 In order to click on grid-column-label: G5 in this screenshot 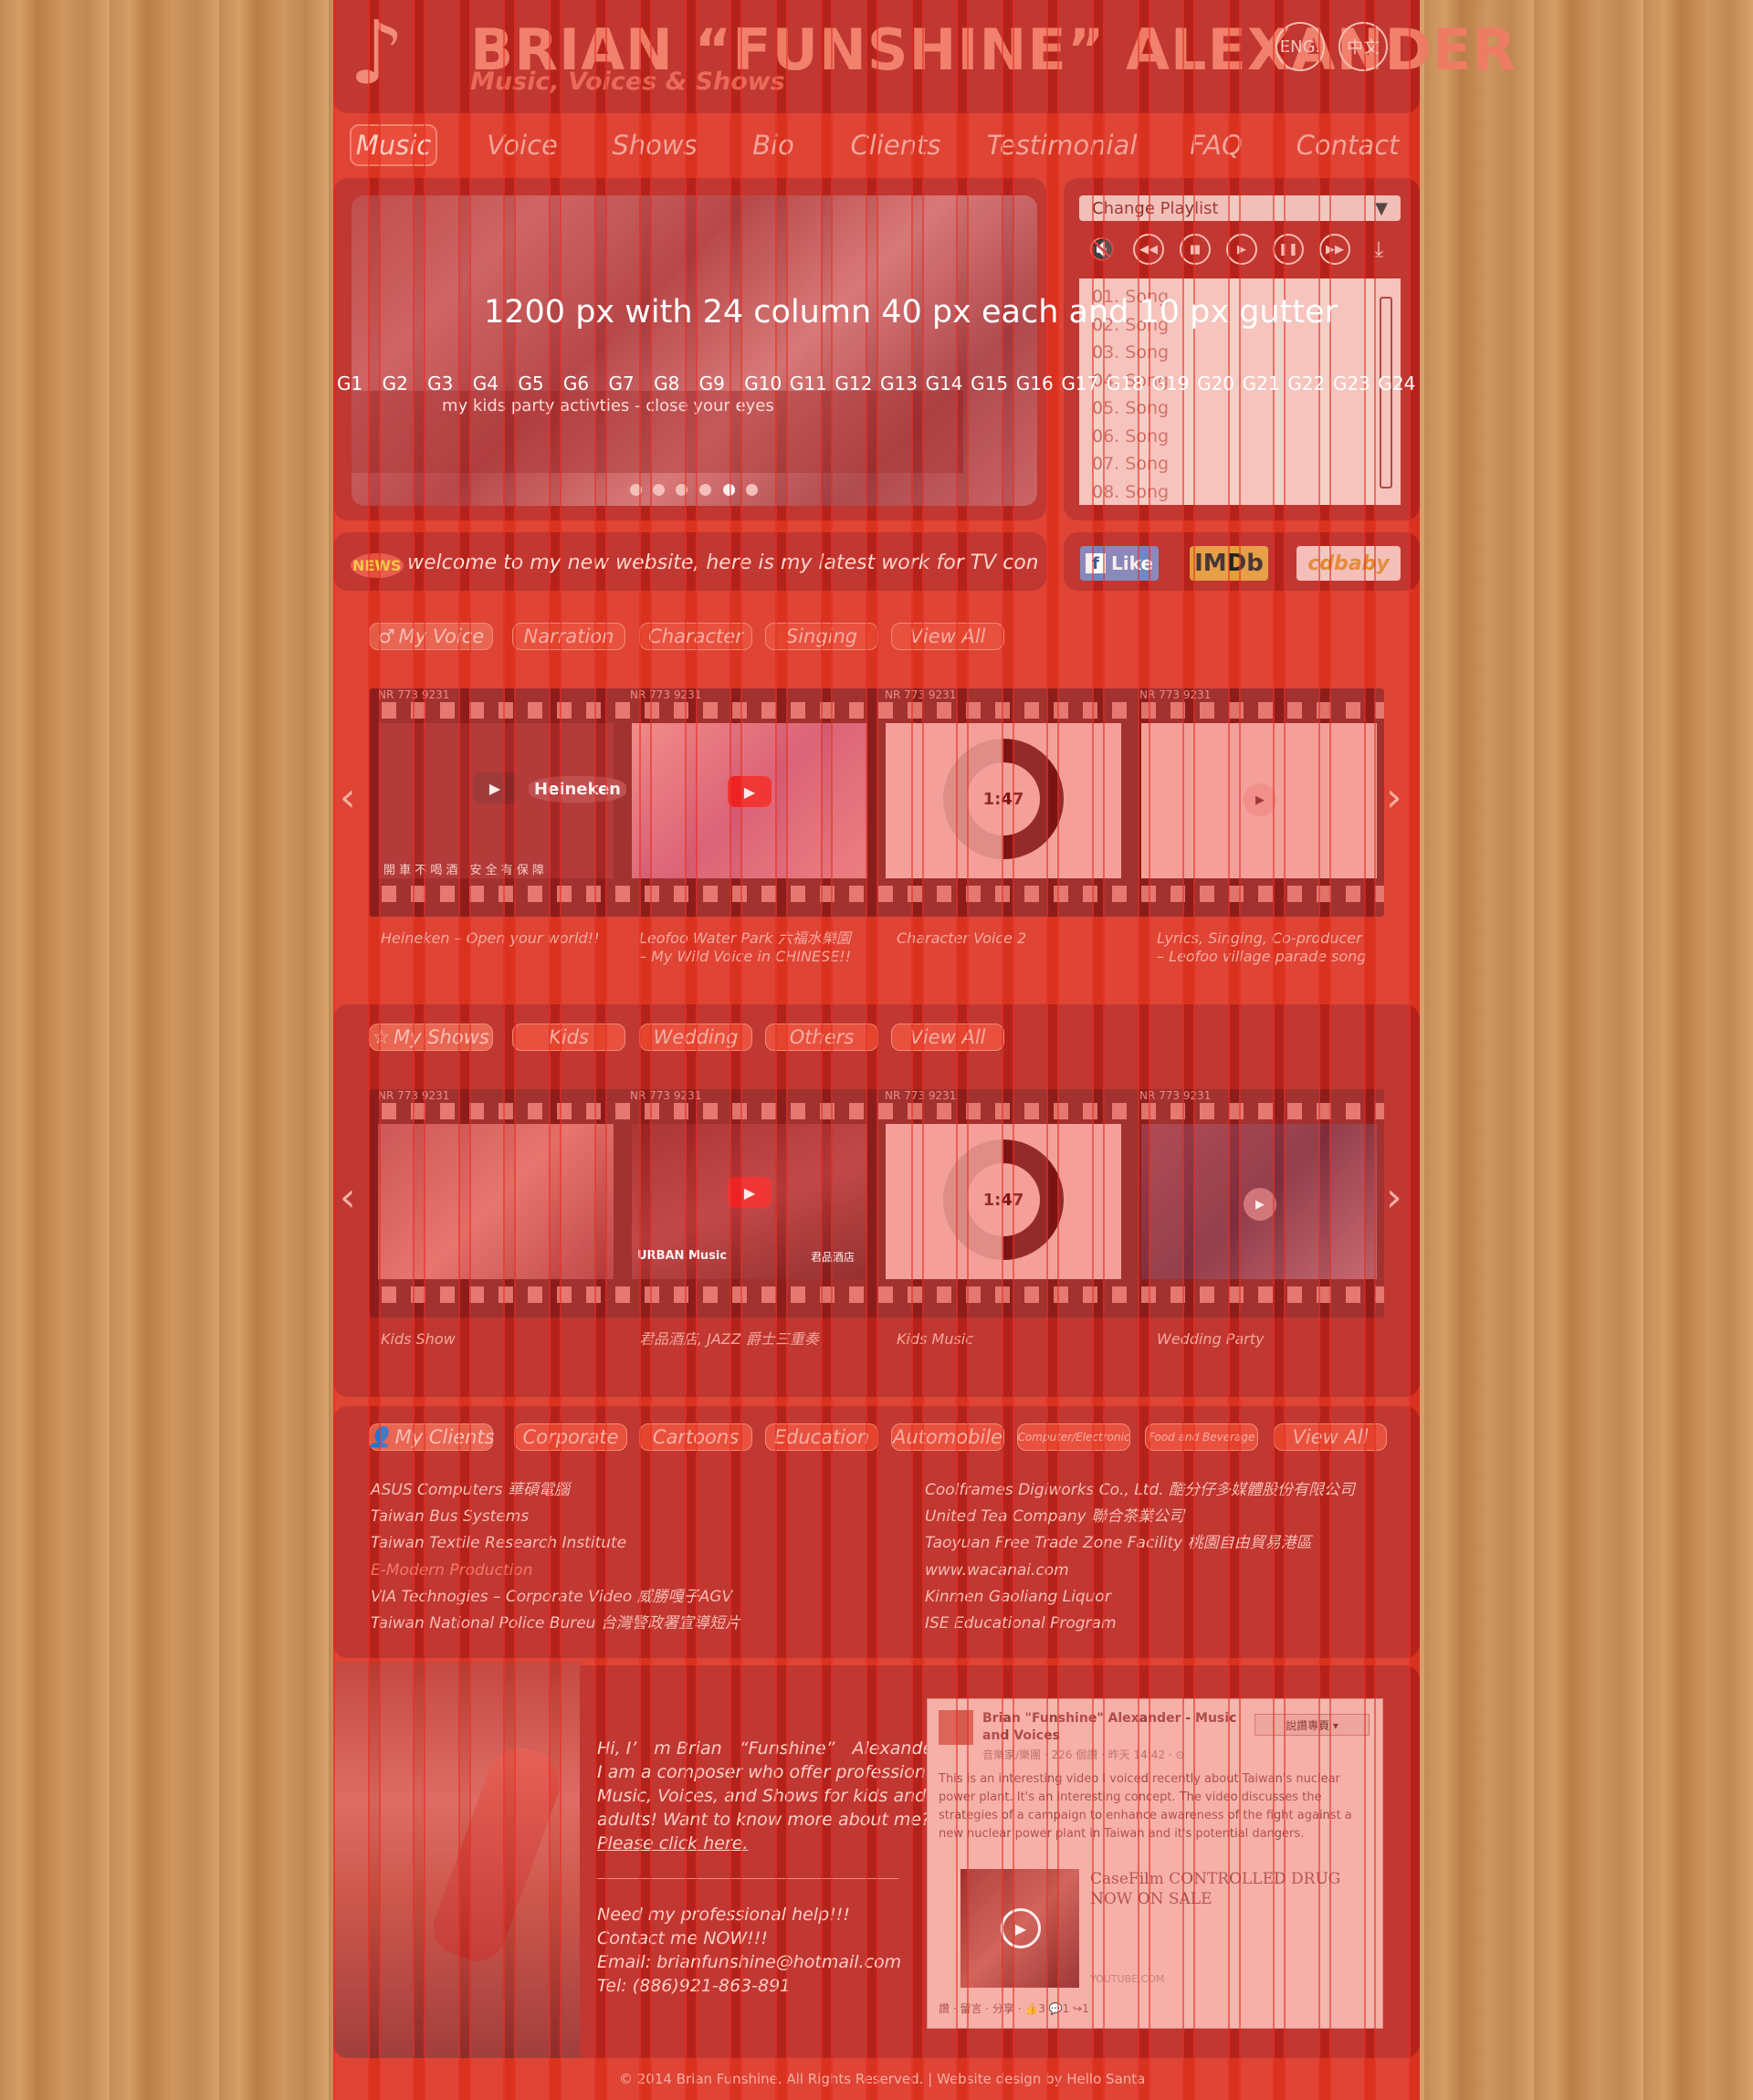, I will do `click(531, 383)`.